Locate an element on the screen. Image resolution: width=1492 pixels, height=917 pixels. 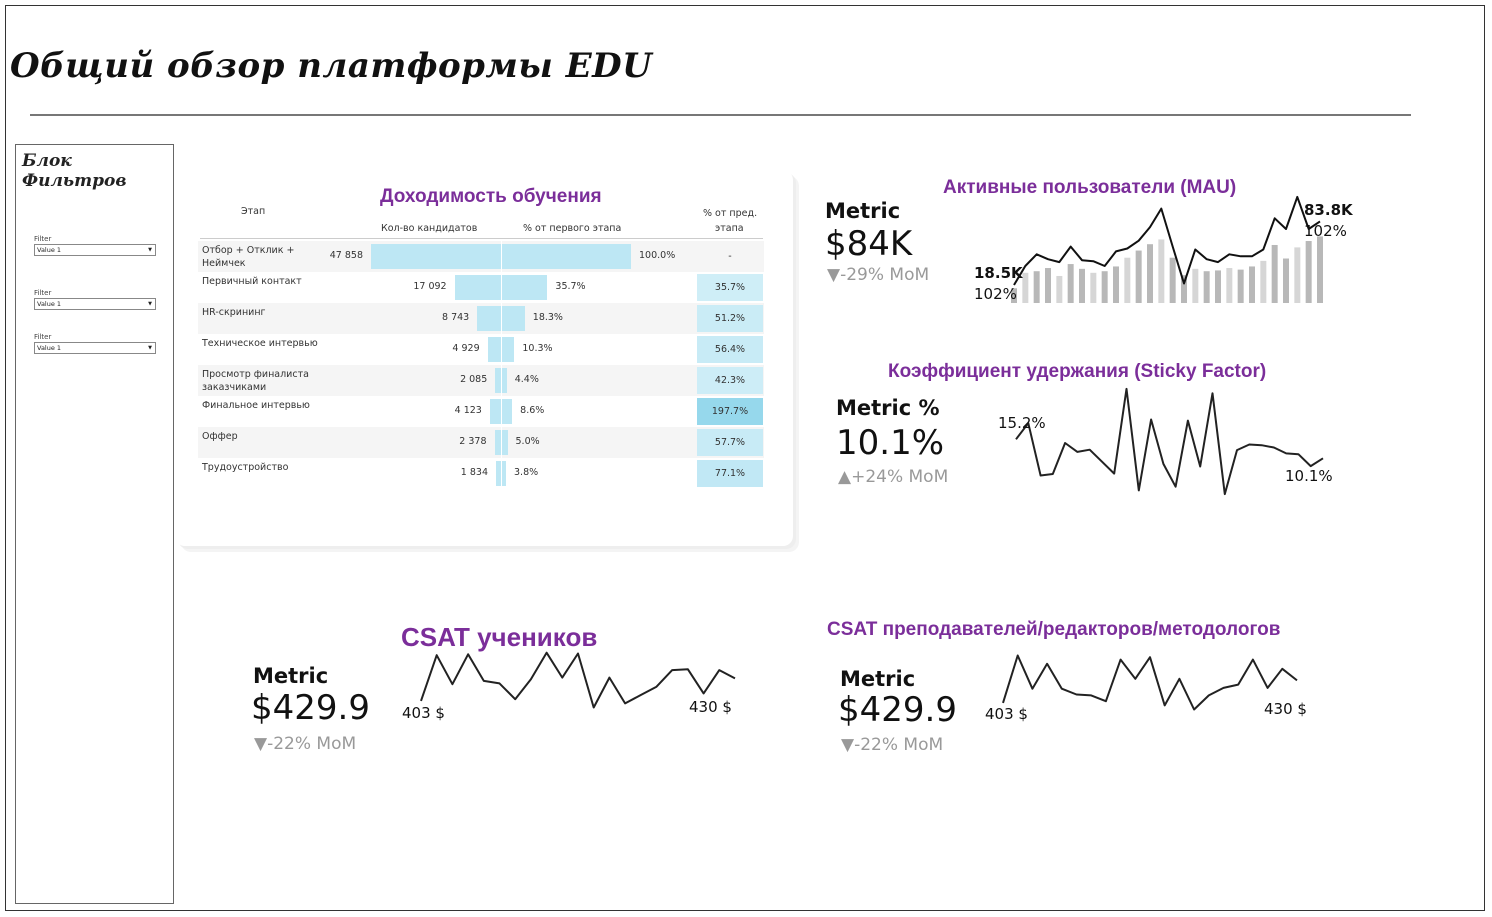
funnel-pct-first: 4.4% is located at coordinates (526, 379).